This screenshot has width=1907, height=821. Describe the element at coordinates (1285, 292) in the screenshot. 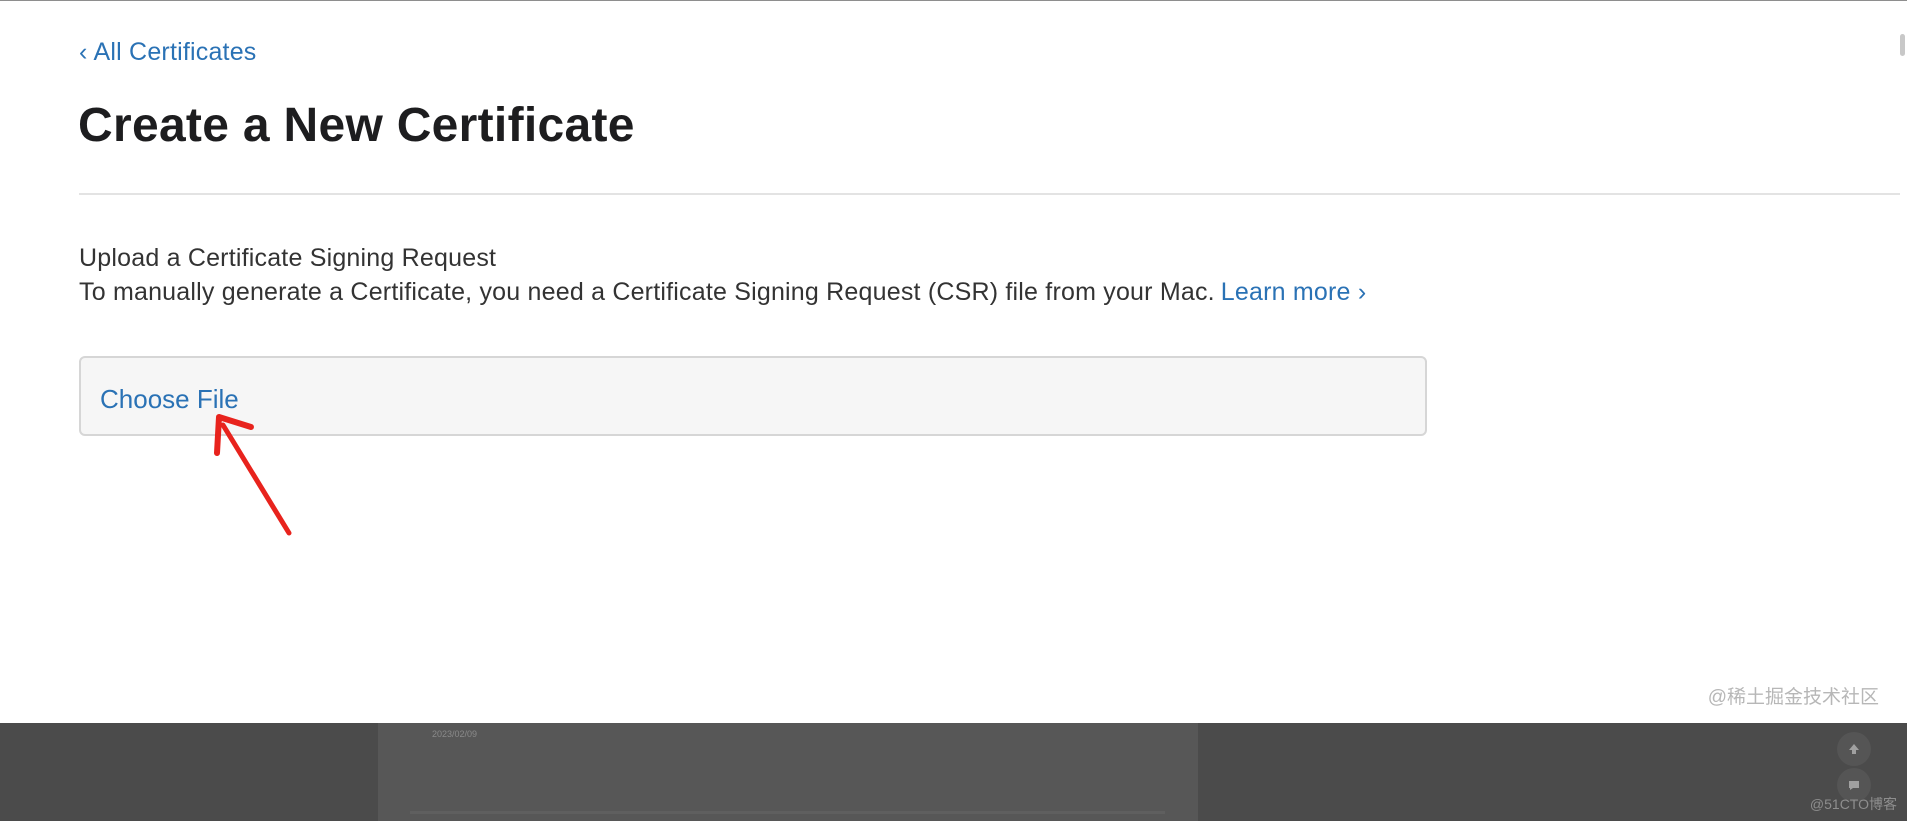

I see `learn-more-label: Learn more` at that location.